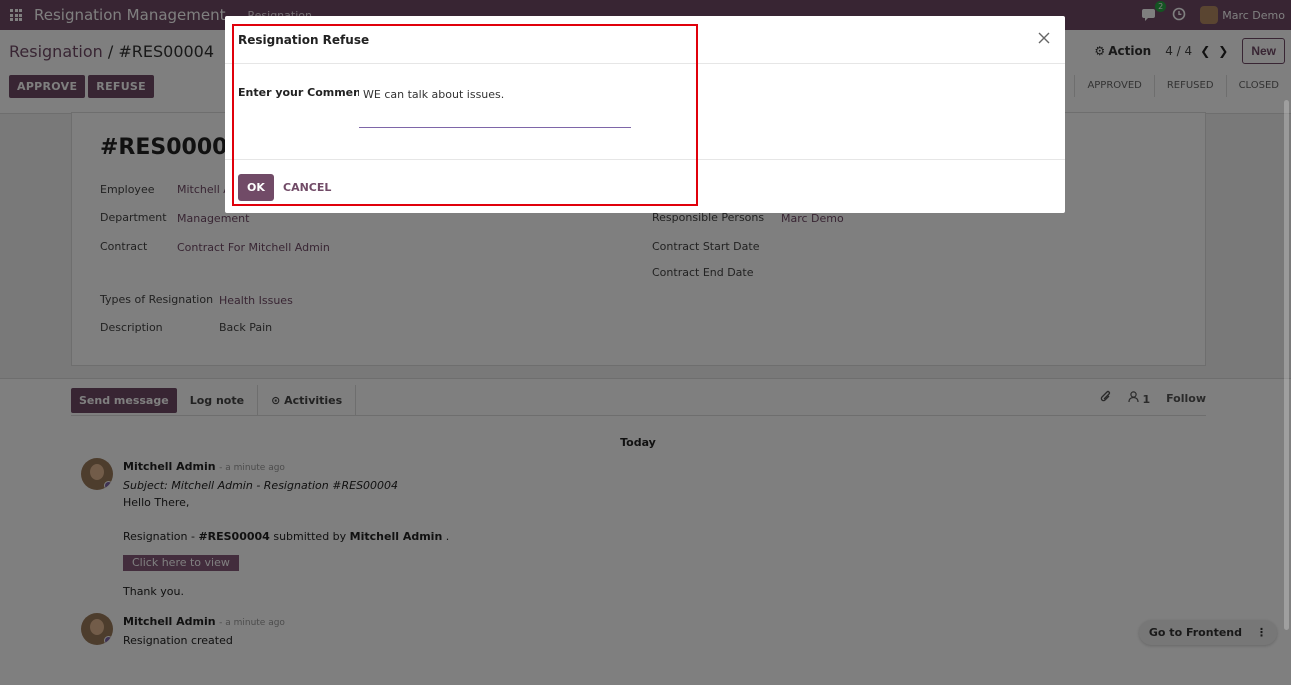  I want to click on comment-field: WE can talk about issues., so click(495, 105).